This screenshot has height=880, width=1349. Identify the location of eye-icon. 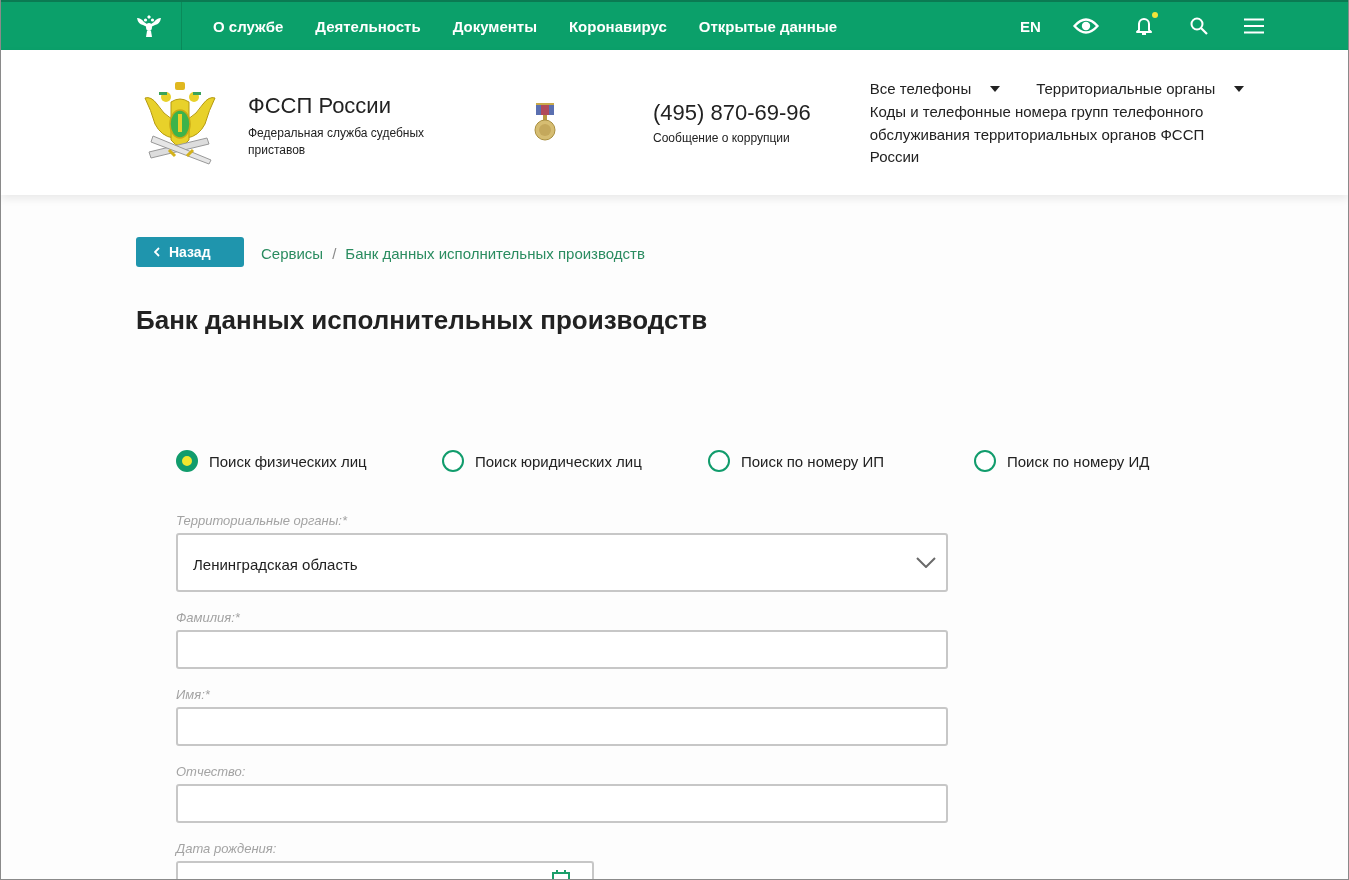
(1085, 26).